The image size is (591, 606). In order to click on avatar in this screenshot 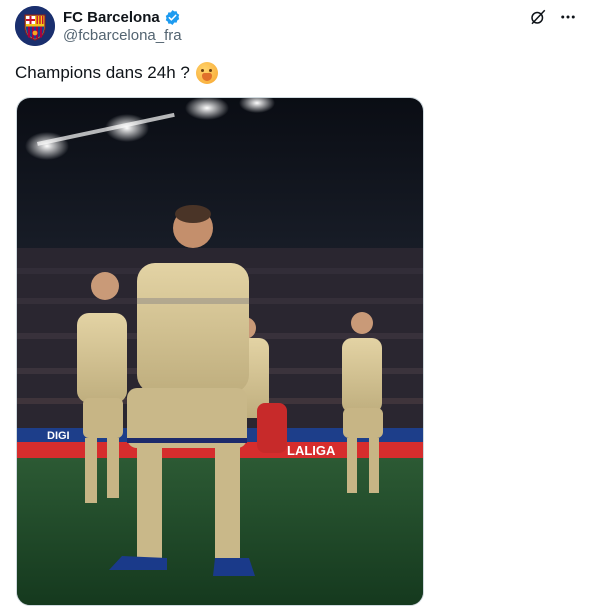, I will do `click(35, 26)`.